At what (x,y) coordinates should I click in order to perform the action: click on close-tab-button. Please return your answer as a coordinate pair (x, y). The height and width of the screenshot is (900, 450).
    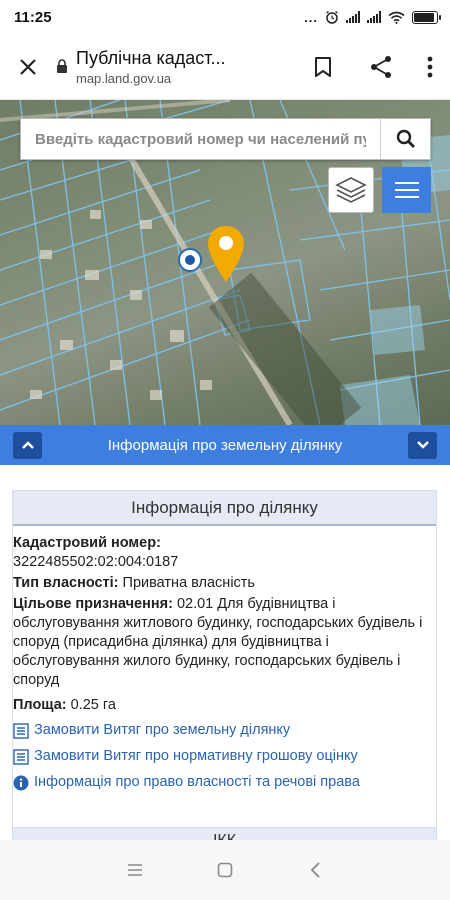
    Looking at the image, I should click on (28, 67).